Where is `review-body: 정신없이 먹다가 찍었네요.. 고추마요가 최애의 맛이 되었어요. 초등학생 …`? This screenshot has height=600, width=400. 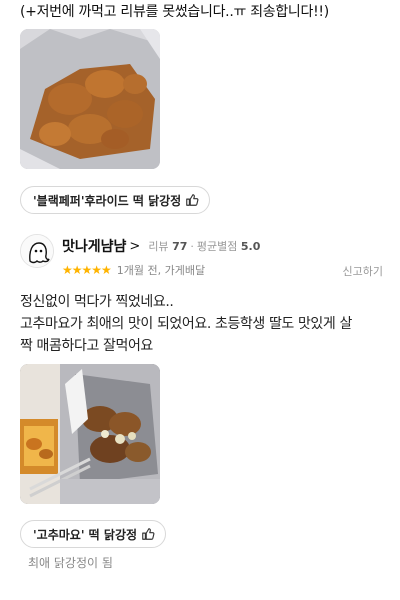 review-body: 정신없이 먹다가 찍었네요.. 고추마요가 최애의 맛이 되었어요. 초등학생 … is located at coordinates (205, 324).